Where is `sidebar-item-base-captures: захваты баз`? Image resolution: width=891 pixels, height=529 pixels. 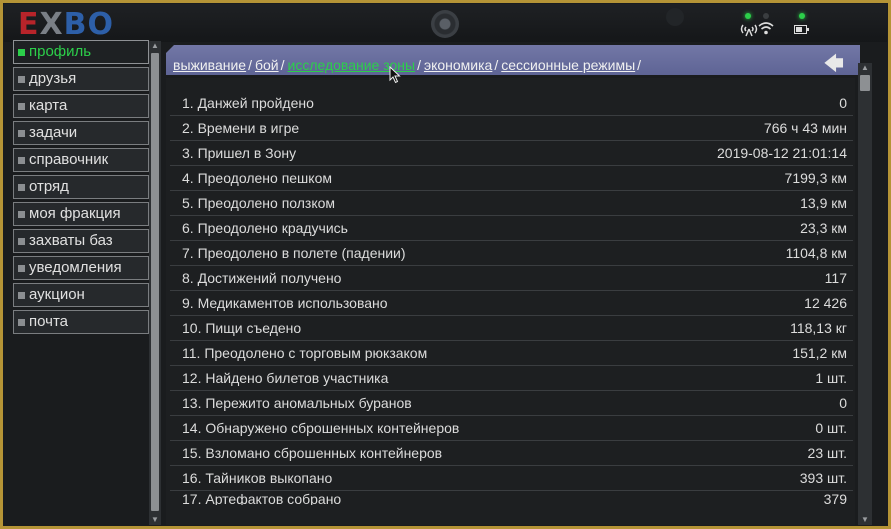
sidebar-item-base-captures: захваты баз is located at coordinates (81, 241).